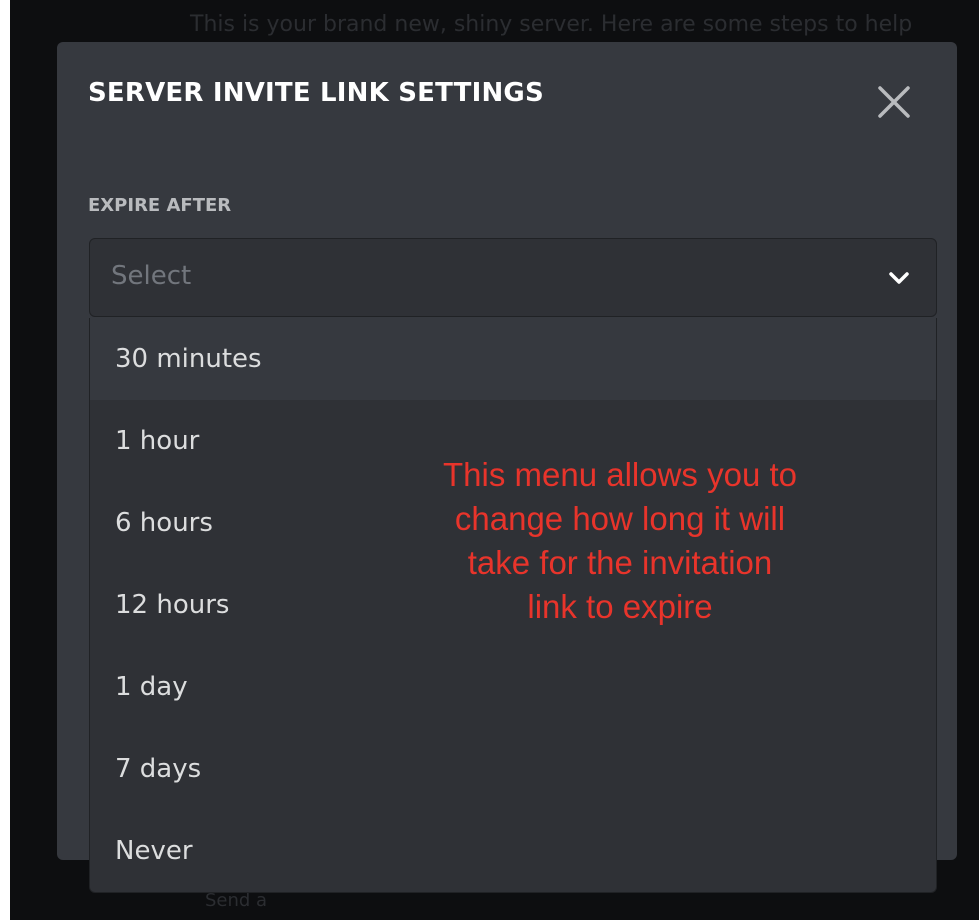 This screenshot has height=920, width=979. What do you see at coordinates (620, 562) in the screenshot?
I see `annotation-line: take for the invitation` at bounding box center [620, 562].